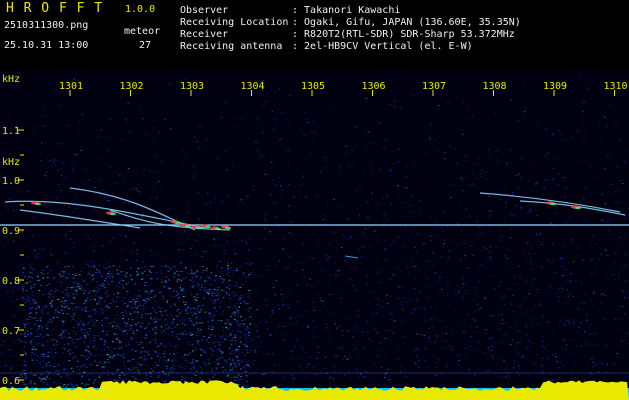 The height and width of the screenshot is (400, 629). I want to click on info-antenna-value: : 2el-HB9CV Vertical (el. E-W), so click(382, 46).